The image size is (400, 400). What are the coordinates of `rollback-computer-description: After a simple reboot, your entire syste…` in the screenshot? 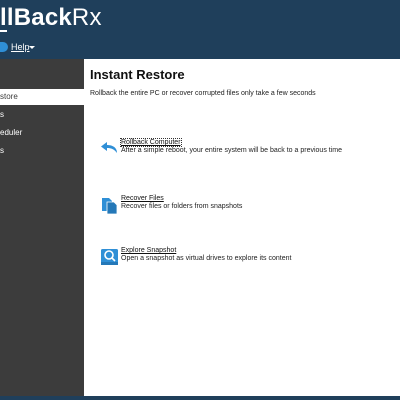 It's located at (231, 150).